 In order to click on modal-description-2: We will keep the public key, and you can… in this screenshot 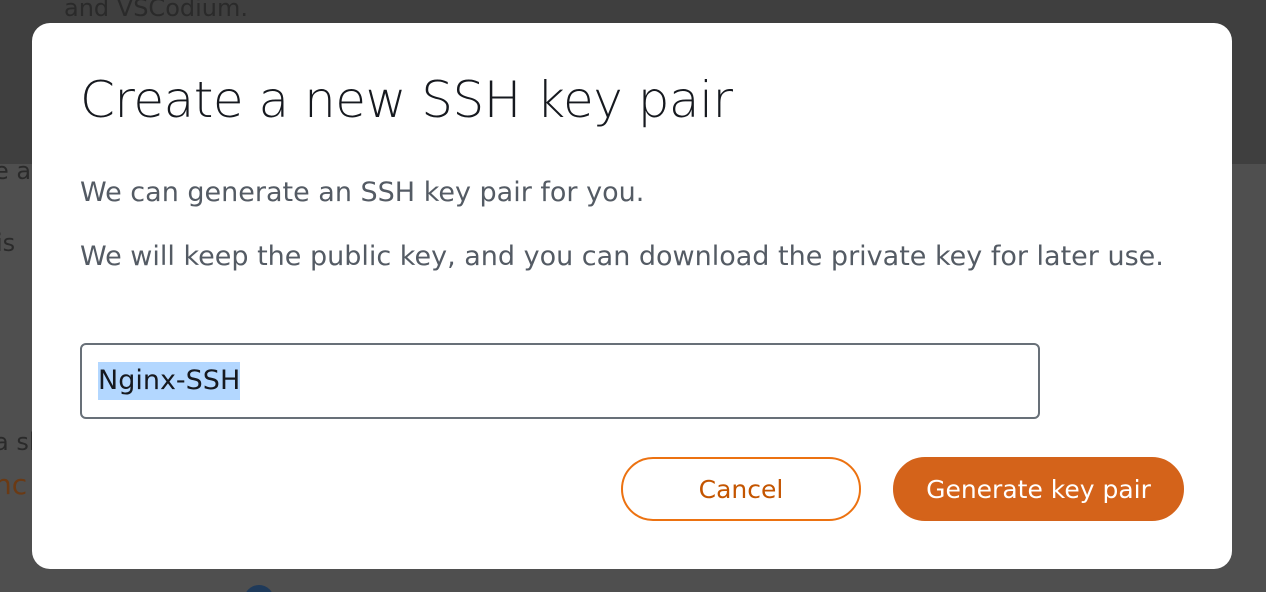, I will do `click(622, 256)`.